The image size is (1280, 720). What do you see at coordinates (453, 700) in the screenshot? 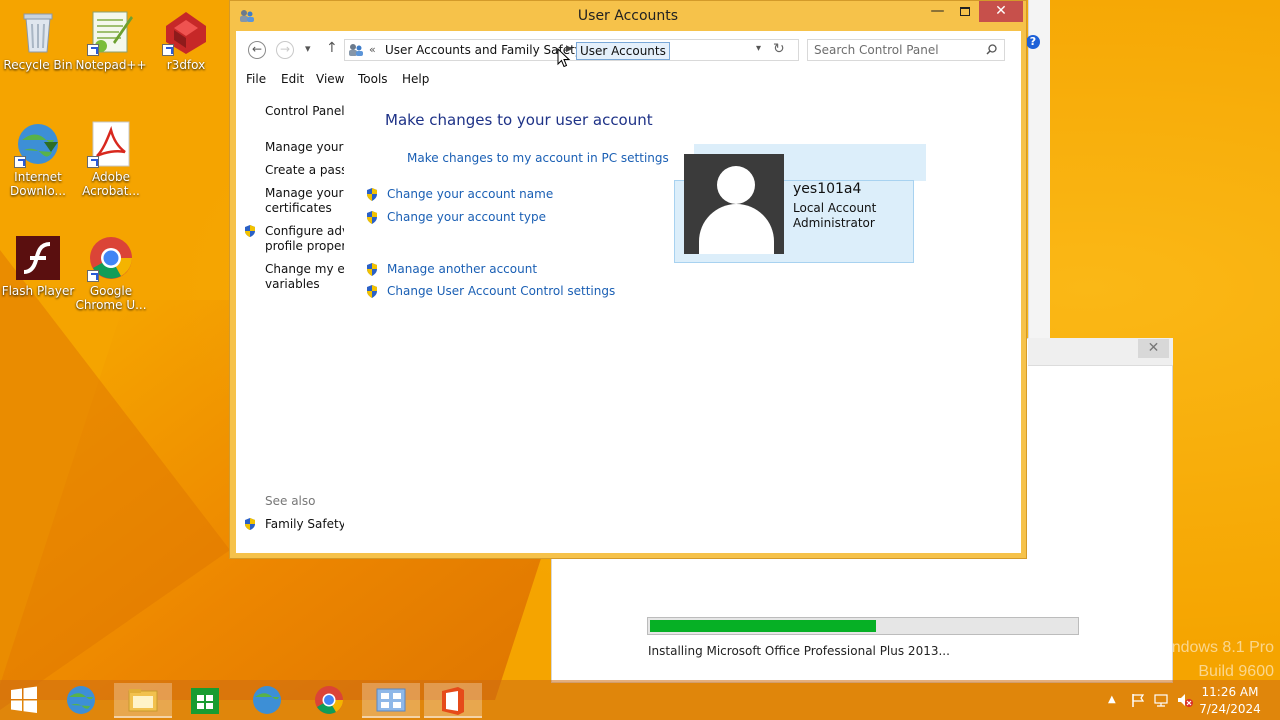
I see `taskbar-office-setup` at bounding box center [453, 700].